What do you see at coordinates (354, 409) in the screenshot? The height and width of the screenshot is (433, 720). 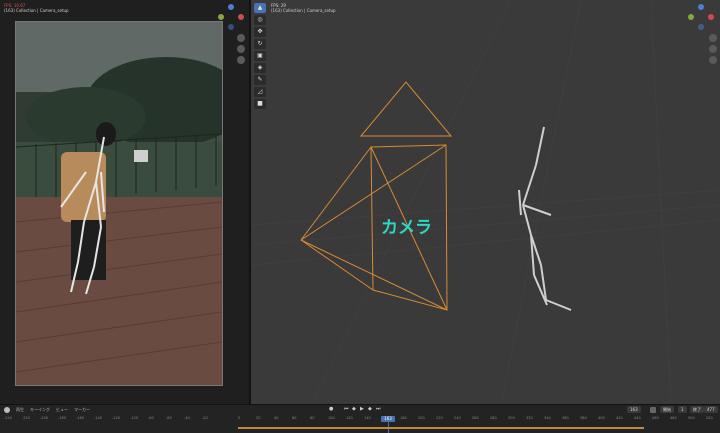 I see `prev-keyframe-icon: ◆` at bounding box center [354, 409].